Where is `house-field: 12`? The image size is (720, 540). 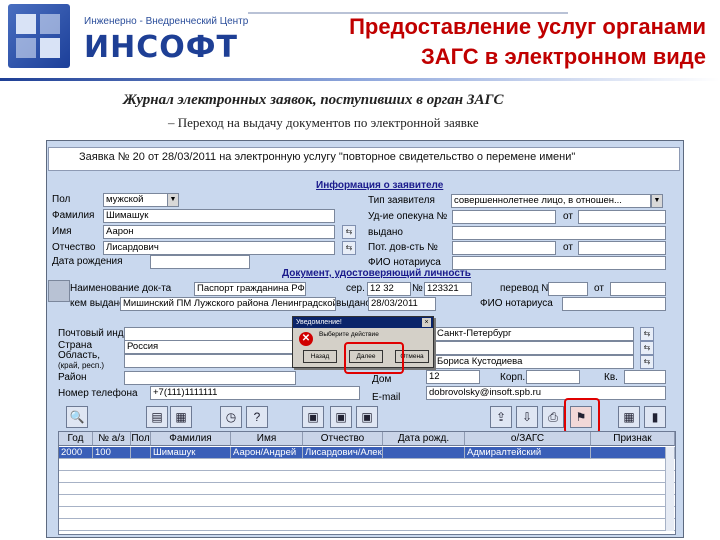 house-field: 12 is located at coordinates (453, 377).